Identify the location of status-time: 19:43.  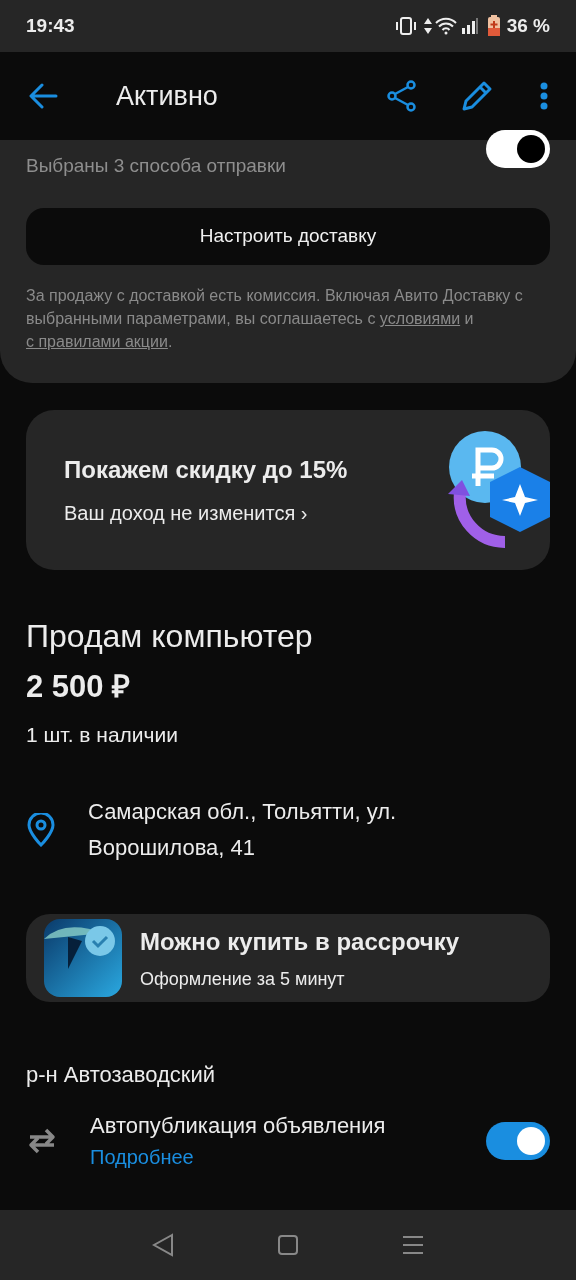
(50, 25).